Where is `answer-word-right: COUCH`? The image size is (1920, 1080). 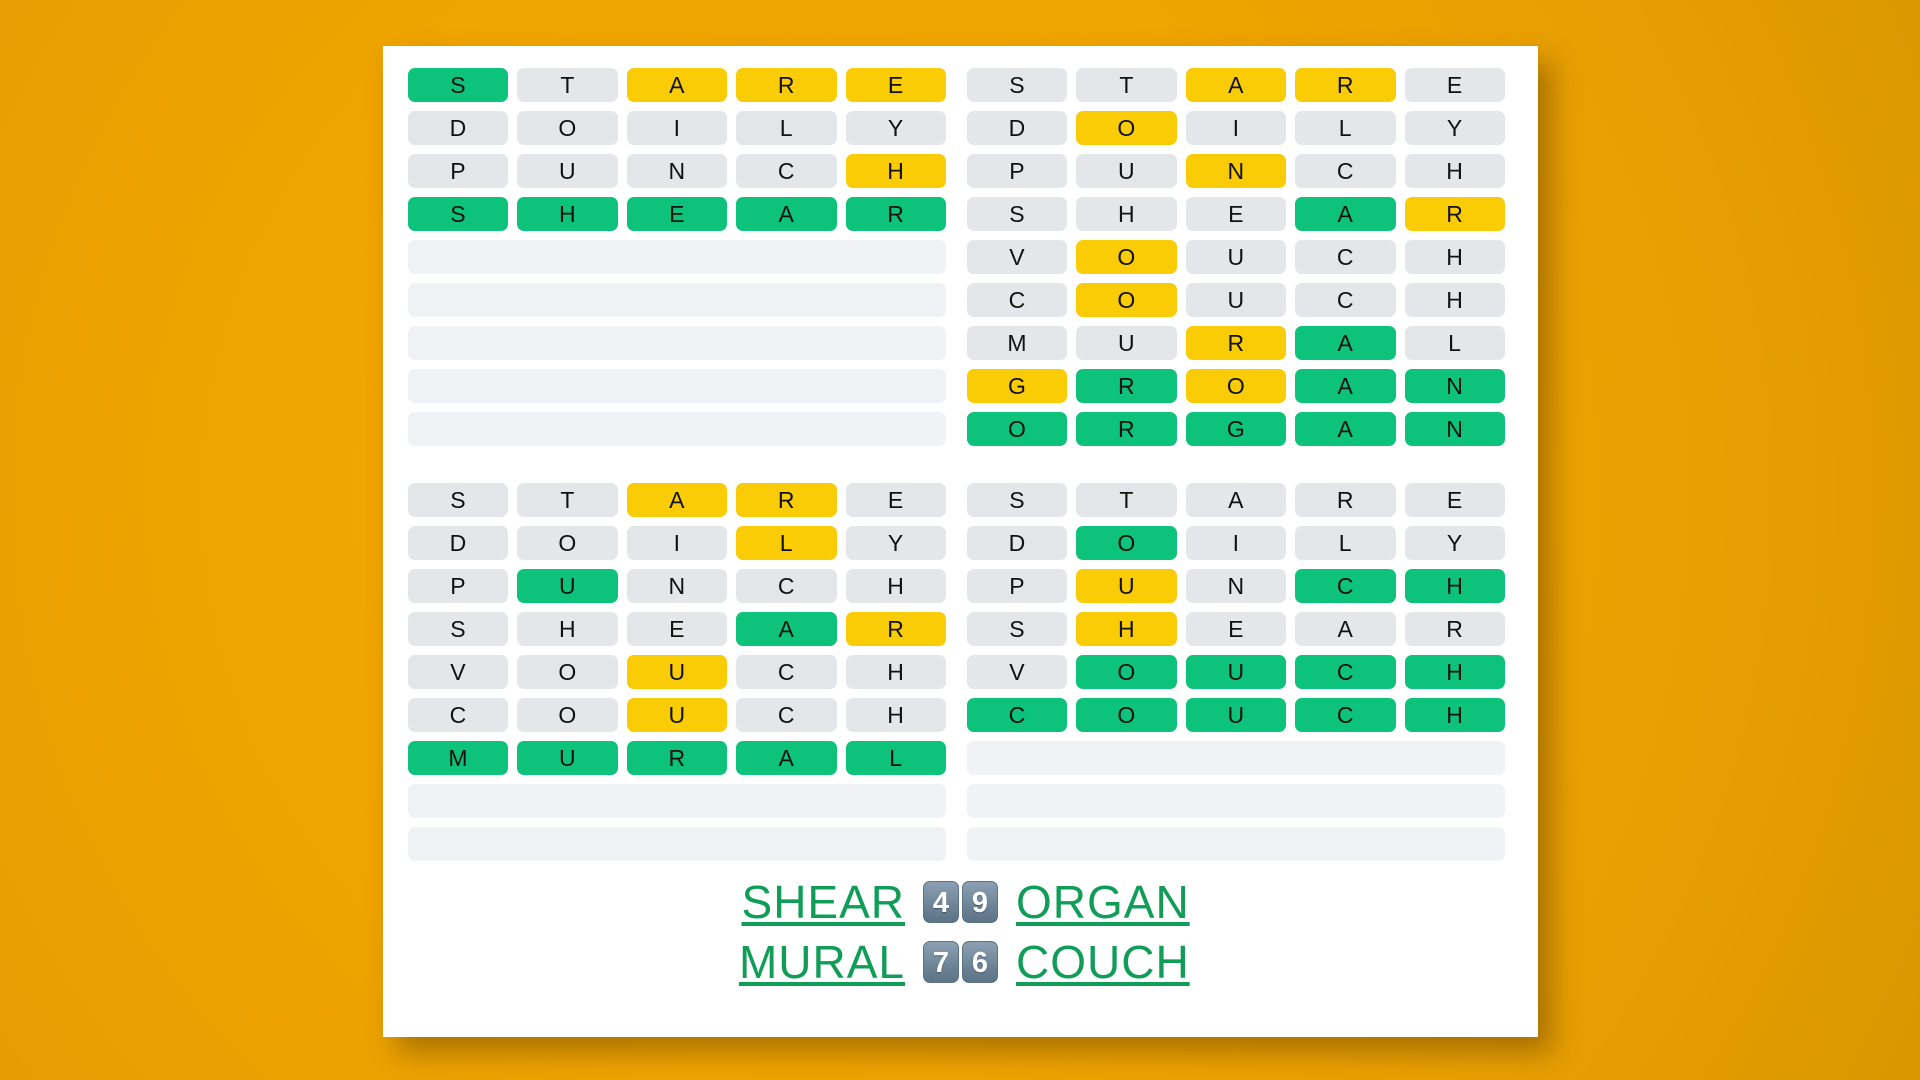
answer-word-right: COUCH is located at coordinates (1118, 962).